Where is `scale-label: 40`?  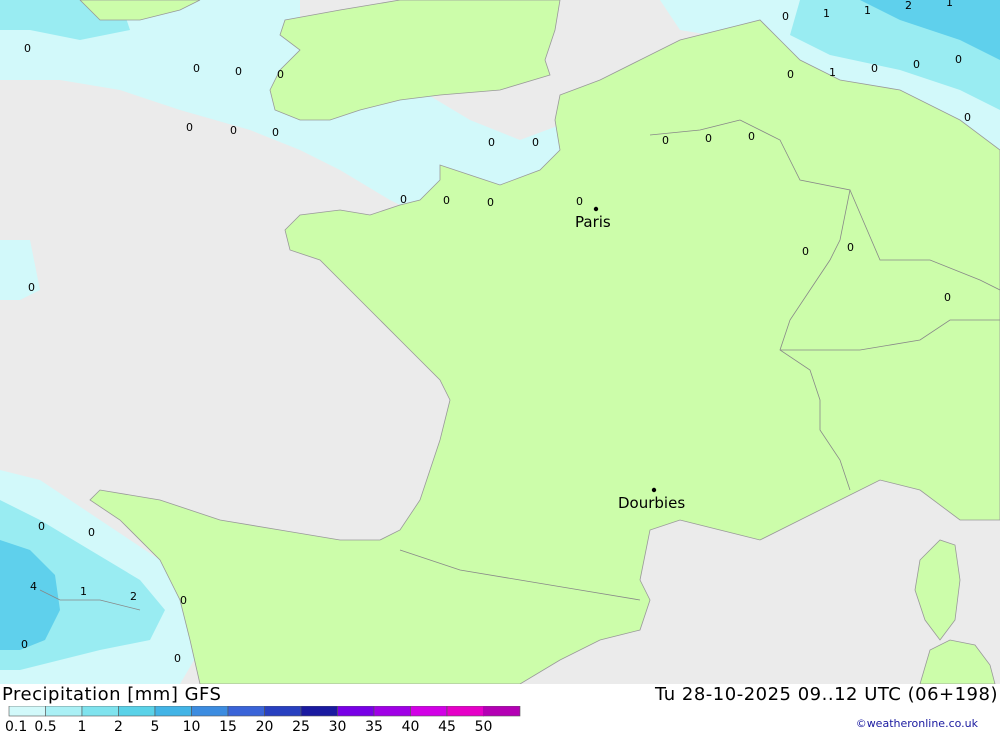
scale-label: 40 is located at coordinates (411, 726).